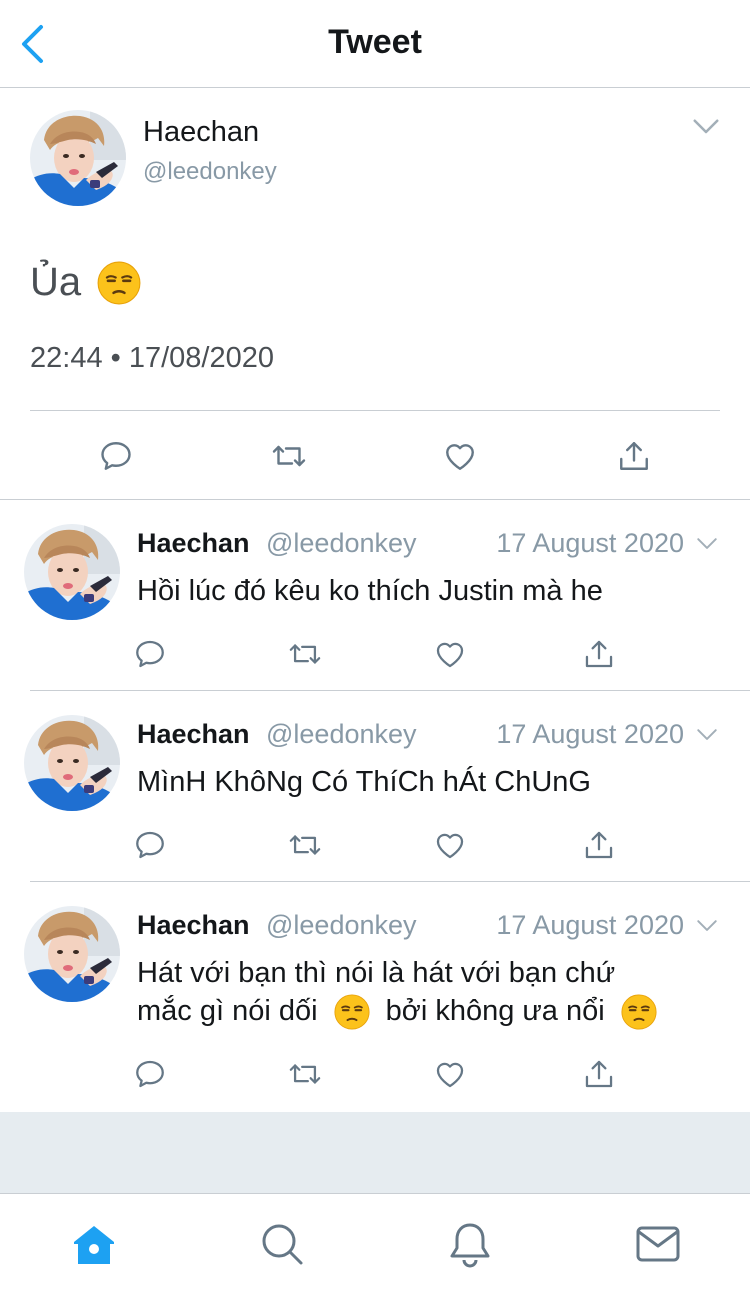 The height and width of the screenshot is (1293, 750). I want to click on top-nav-bar: Tweet, so click(375, 44).